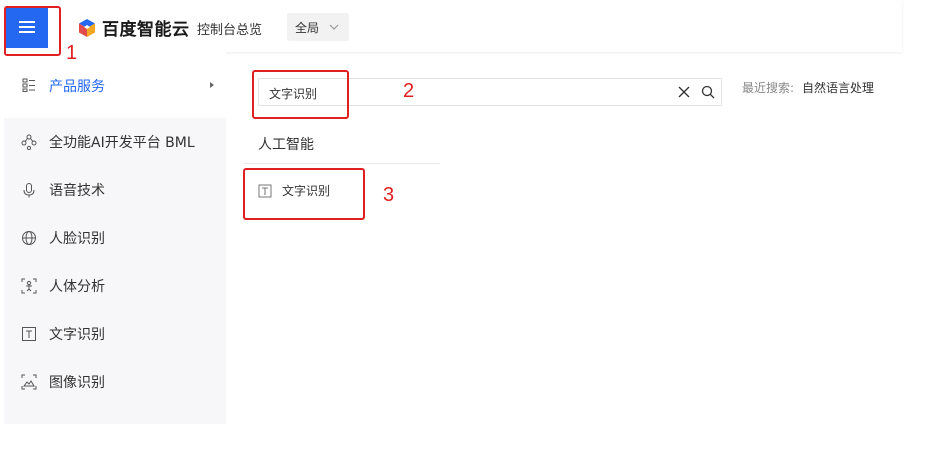 This screenshot has height=462, width=929. Describe the element at coordinates (146, 30) in the screenshot. I see `brand-name: 百度智能云` at that location.